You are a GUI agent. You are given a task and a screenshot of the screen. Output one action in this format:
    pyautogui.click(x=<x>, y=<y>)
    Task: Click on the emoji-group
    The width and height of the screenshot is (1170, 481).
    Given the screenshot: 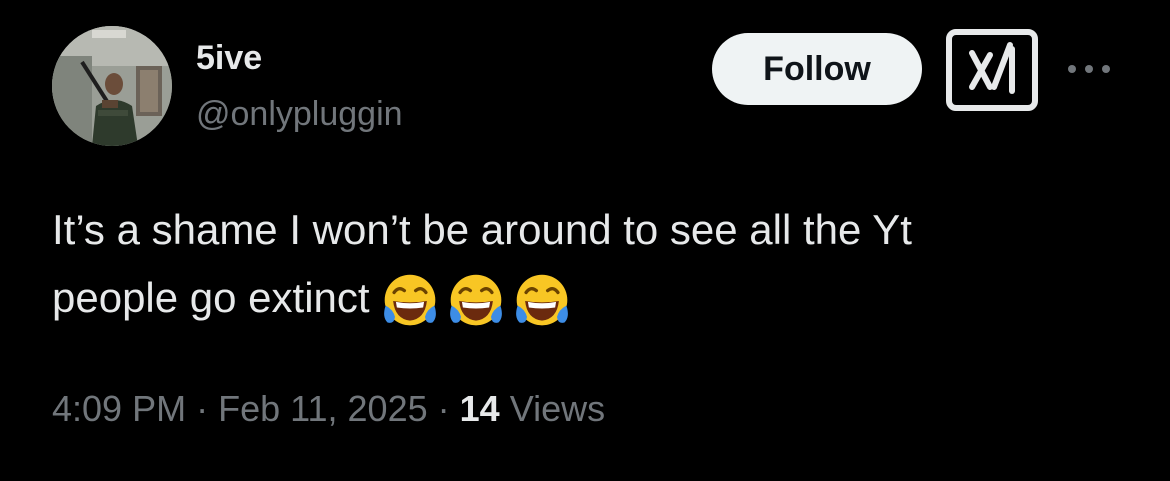 What is the action you would take?
    pyautogui.click(x=479, y=297)
    